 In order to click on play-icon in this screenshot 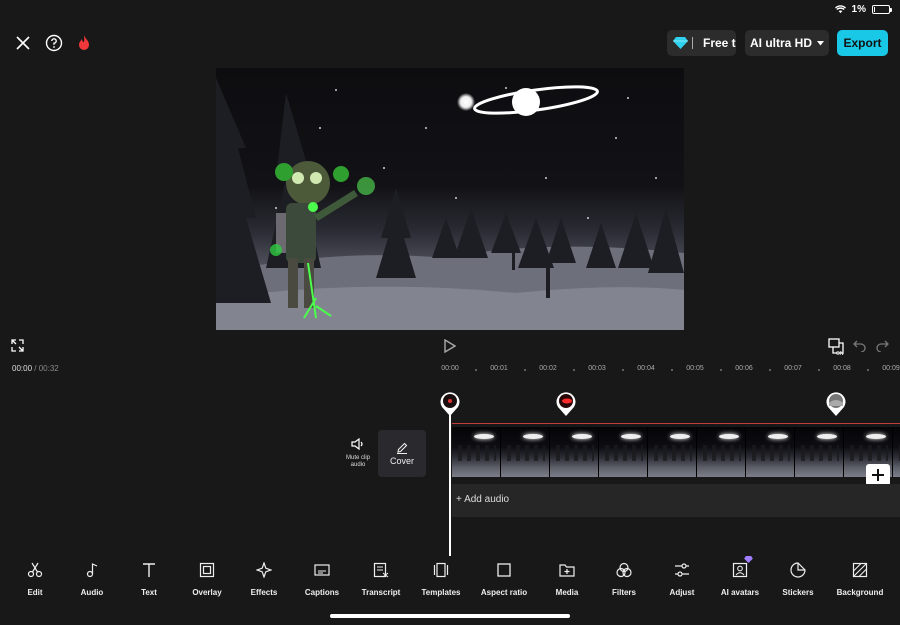, I will do `click(450, 348)`.